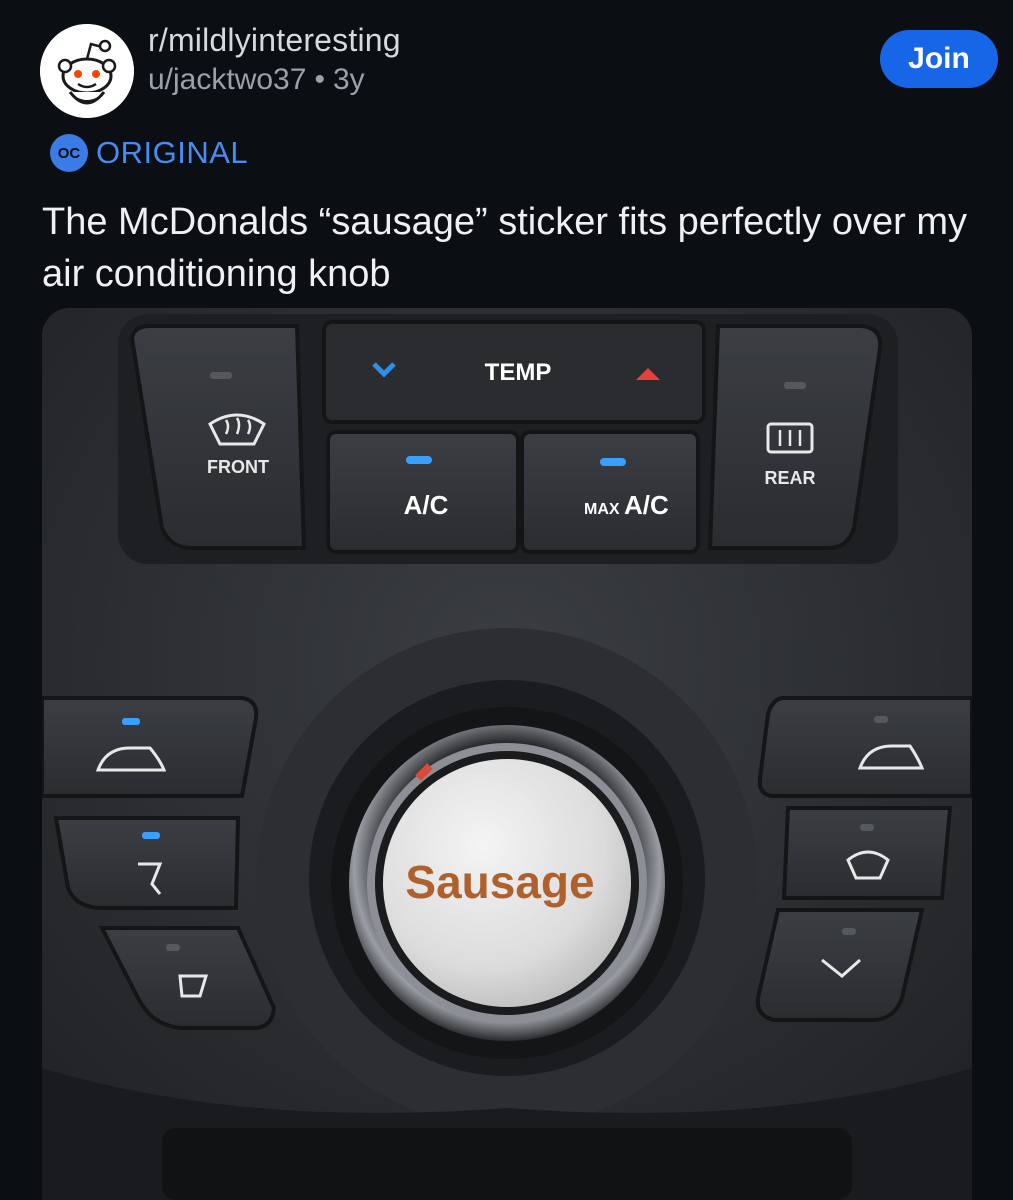  I want to click on post-meta: r/mildlyinteresting u/jacktwo37 • 3y, so click(274, 59).